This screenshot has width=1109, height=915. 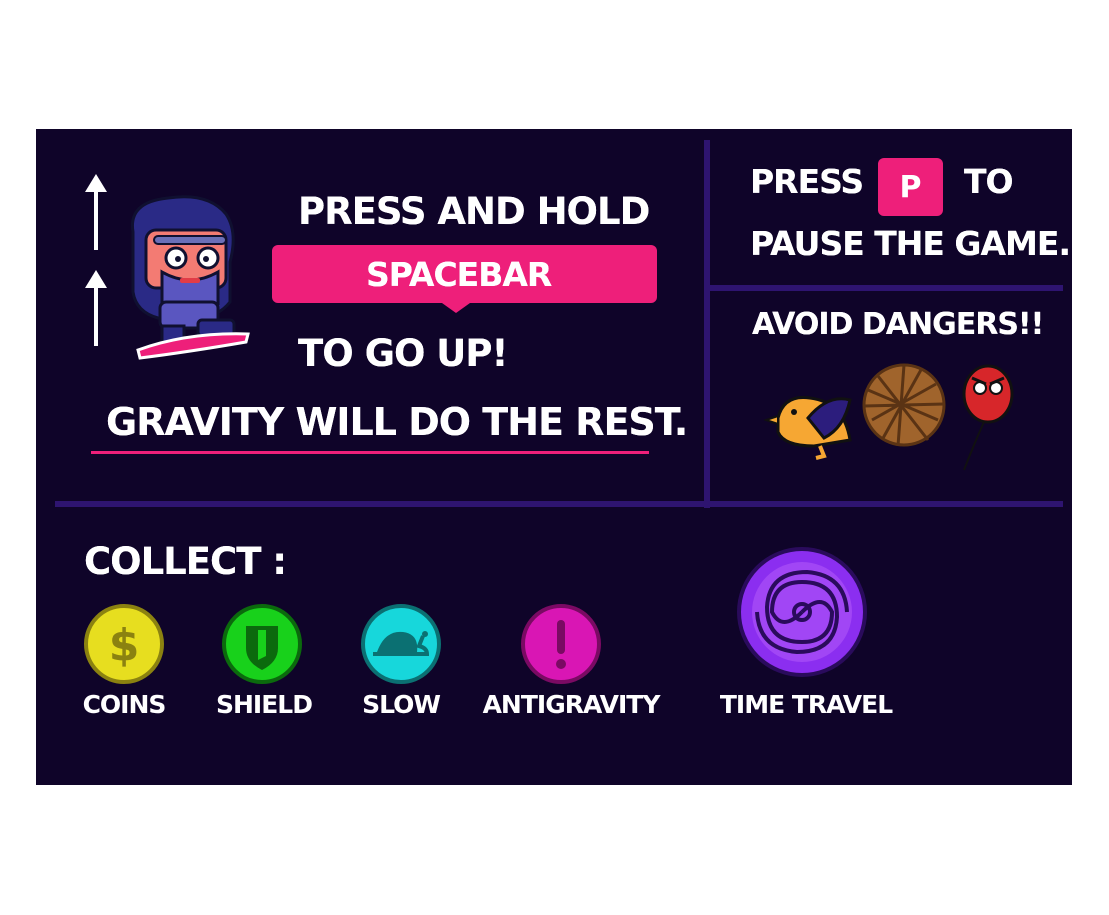 What do you see at coordinates (989, 181) in the screenshot?
I see `to-text: TO` at bounding box center [989, 181].